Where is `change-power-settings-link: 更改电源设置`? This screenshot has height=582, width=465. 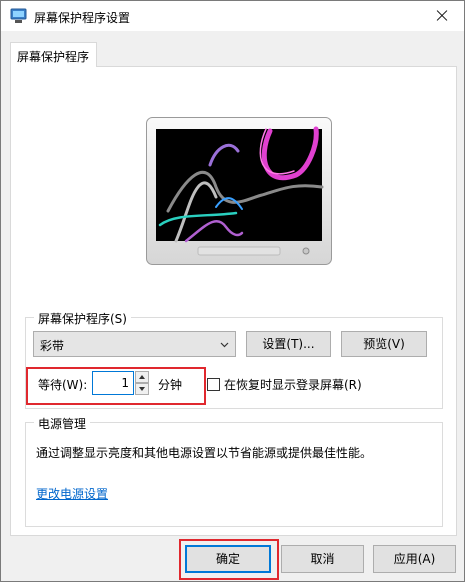 change-power-settings-link: 更改电源设置 is located at coordinates (72, 493).